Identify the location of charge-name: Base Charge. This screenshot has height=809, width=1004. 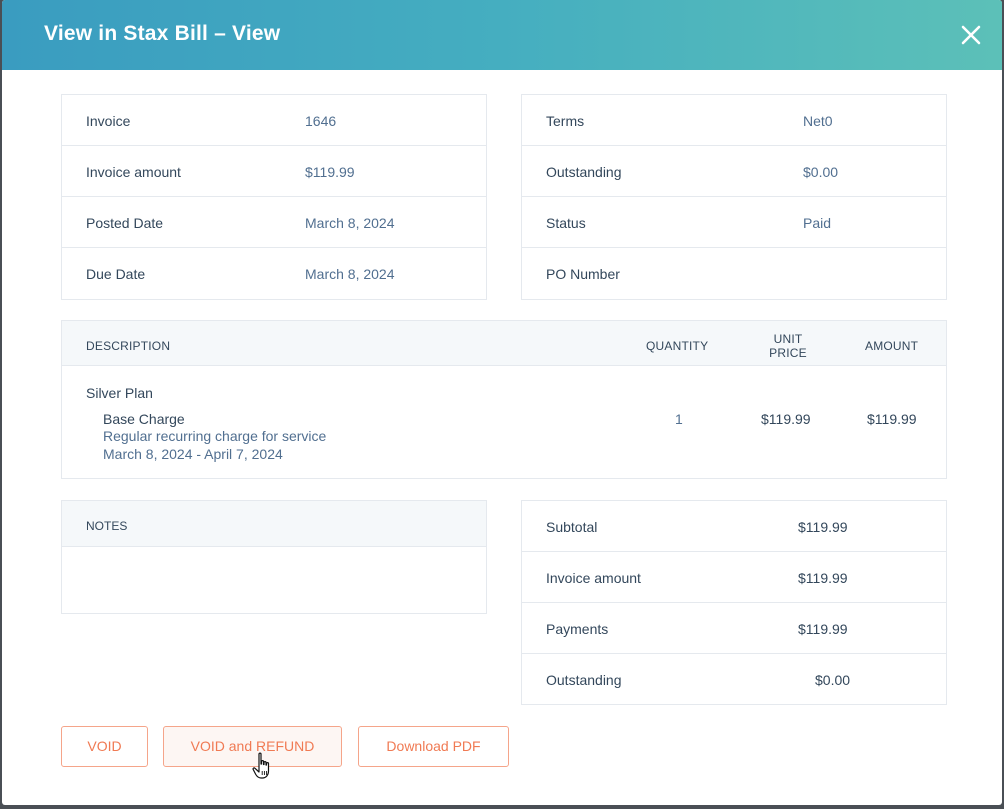
(144, 419).